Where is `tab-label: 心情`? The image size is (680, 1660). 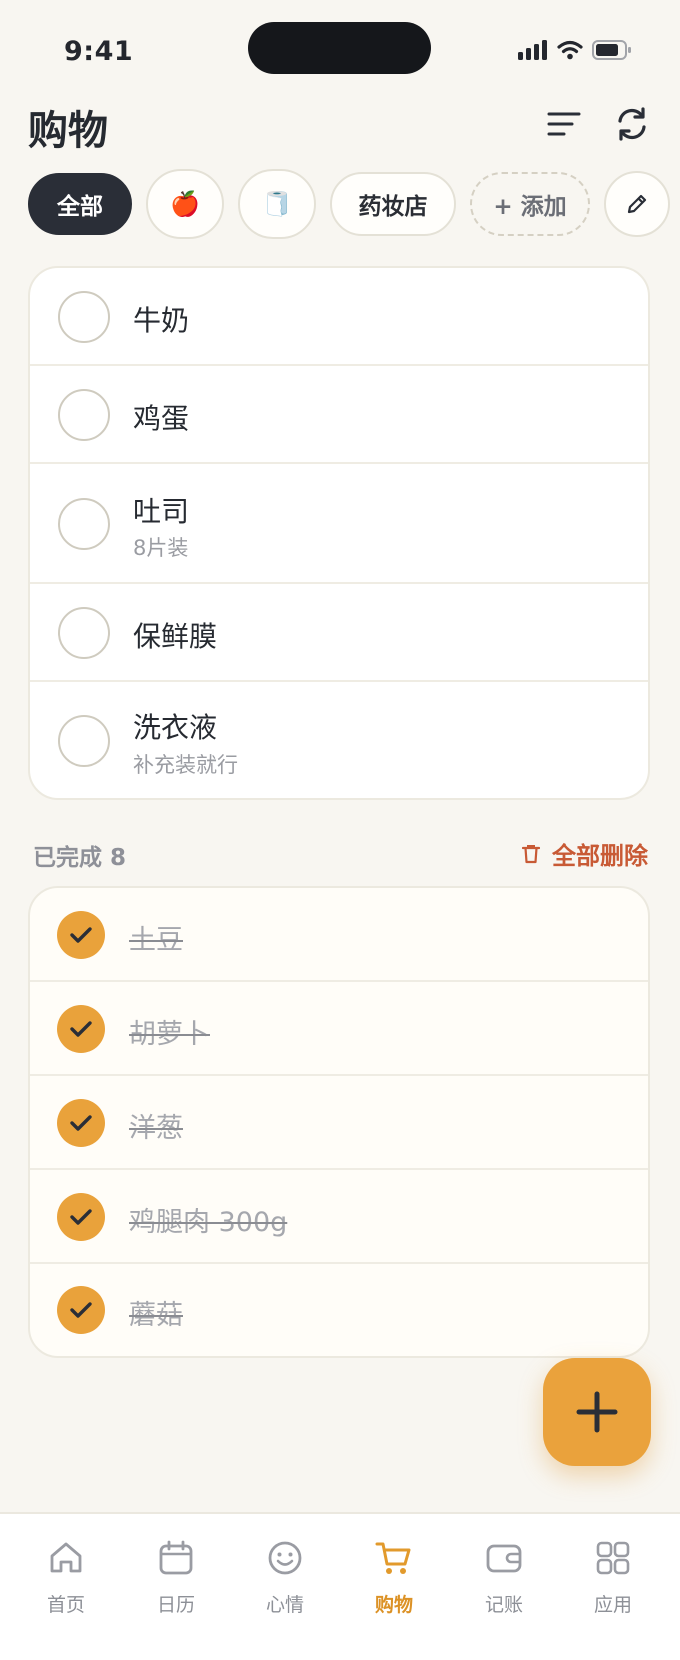 tab-label: 心情 is located at coordinates (284, 1605).